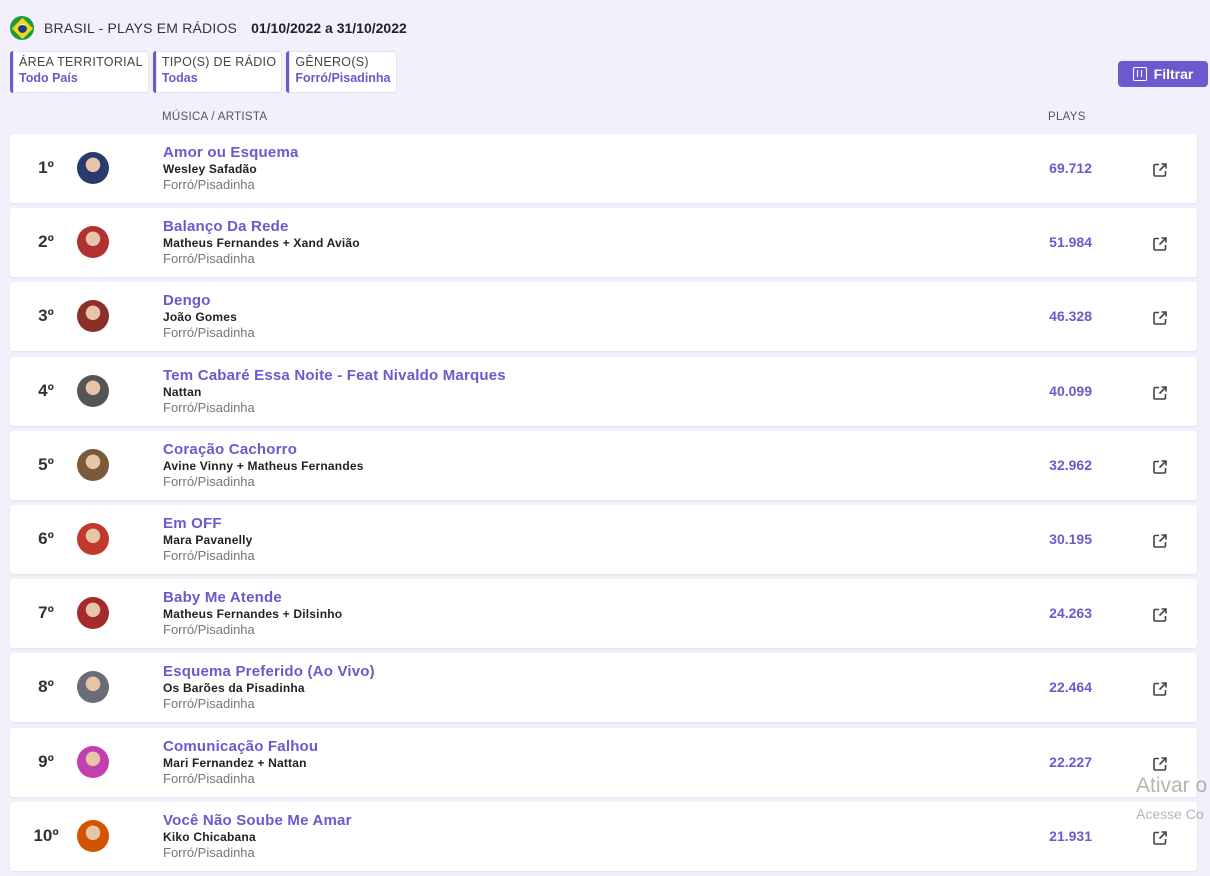 The image size is (1210, 876). I want to click on rank: 1º, so click(46, 167).